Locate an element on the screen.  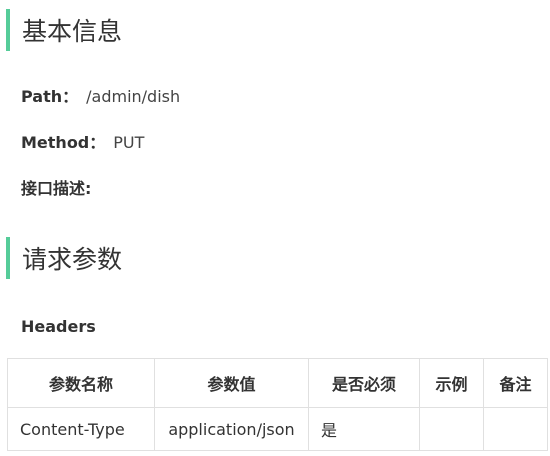
table-header-row: 参数名称 参数值 是否必须 示例 备注 is located at coordinates (277, 383).